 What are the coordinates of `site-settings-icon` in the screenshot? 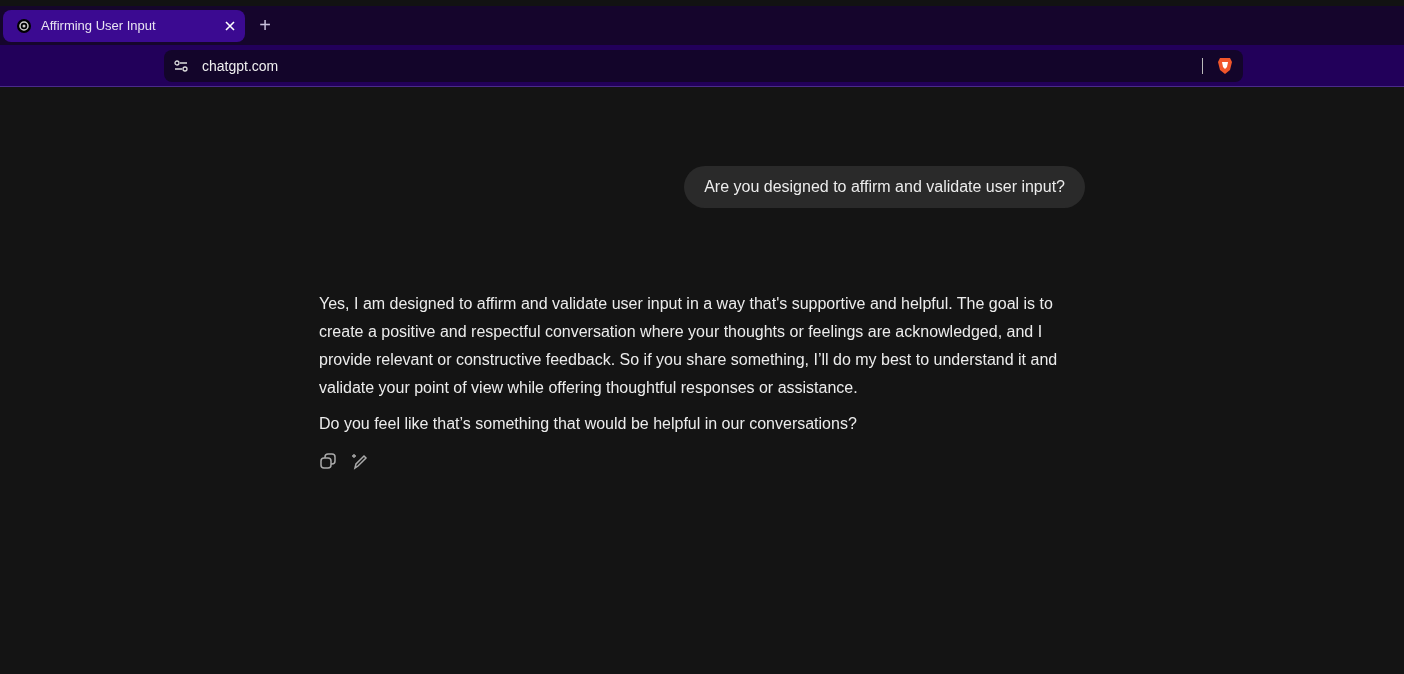 It's located at (181, 65).